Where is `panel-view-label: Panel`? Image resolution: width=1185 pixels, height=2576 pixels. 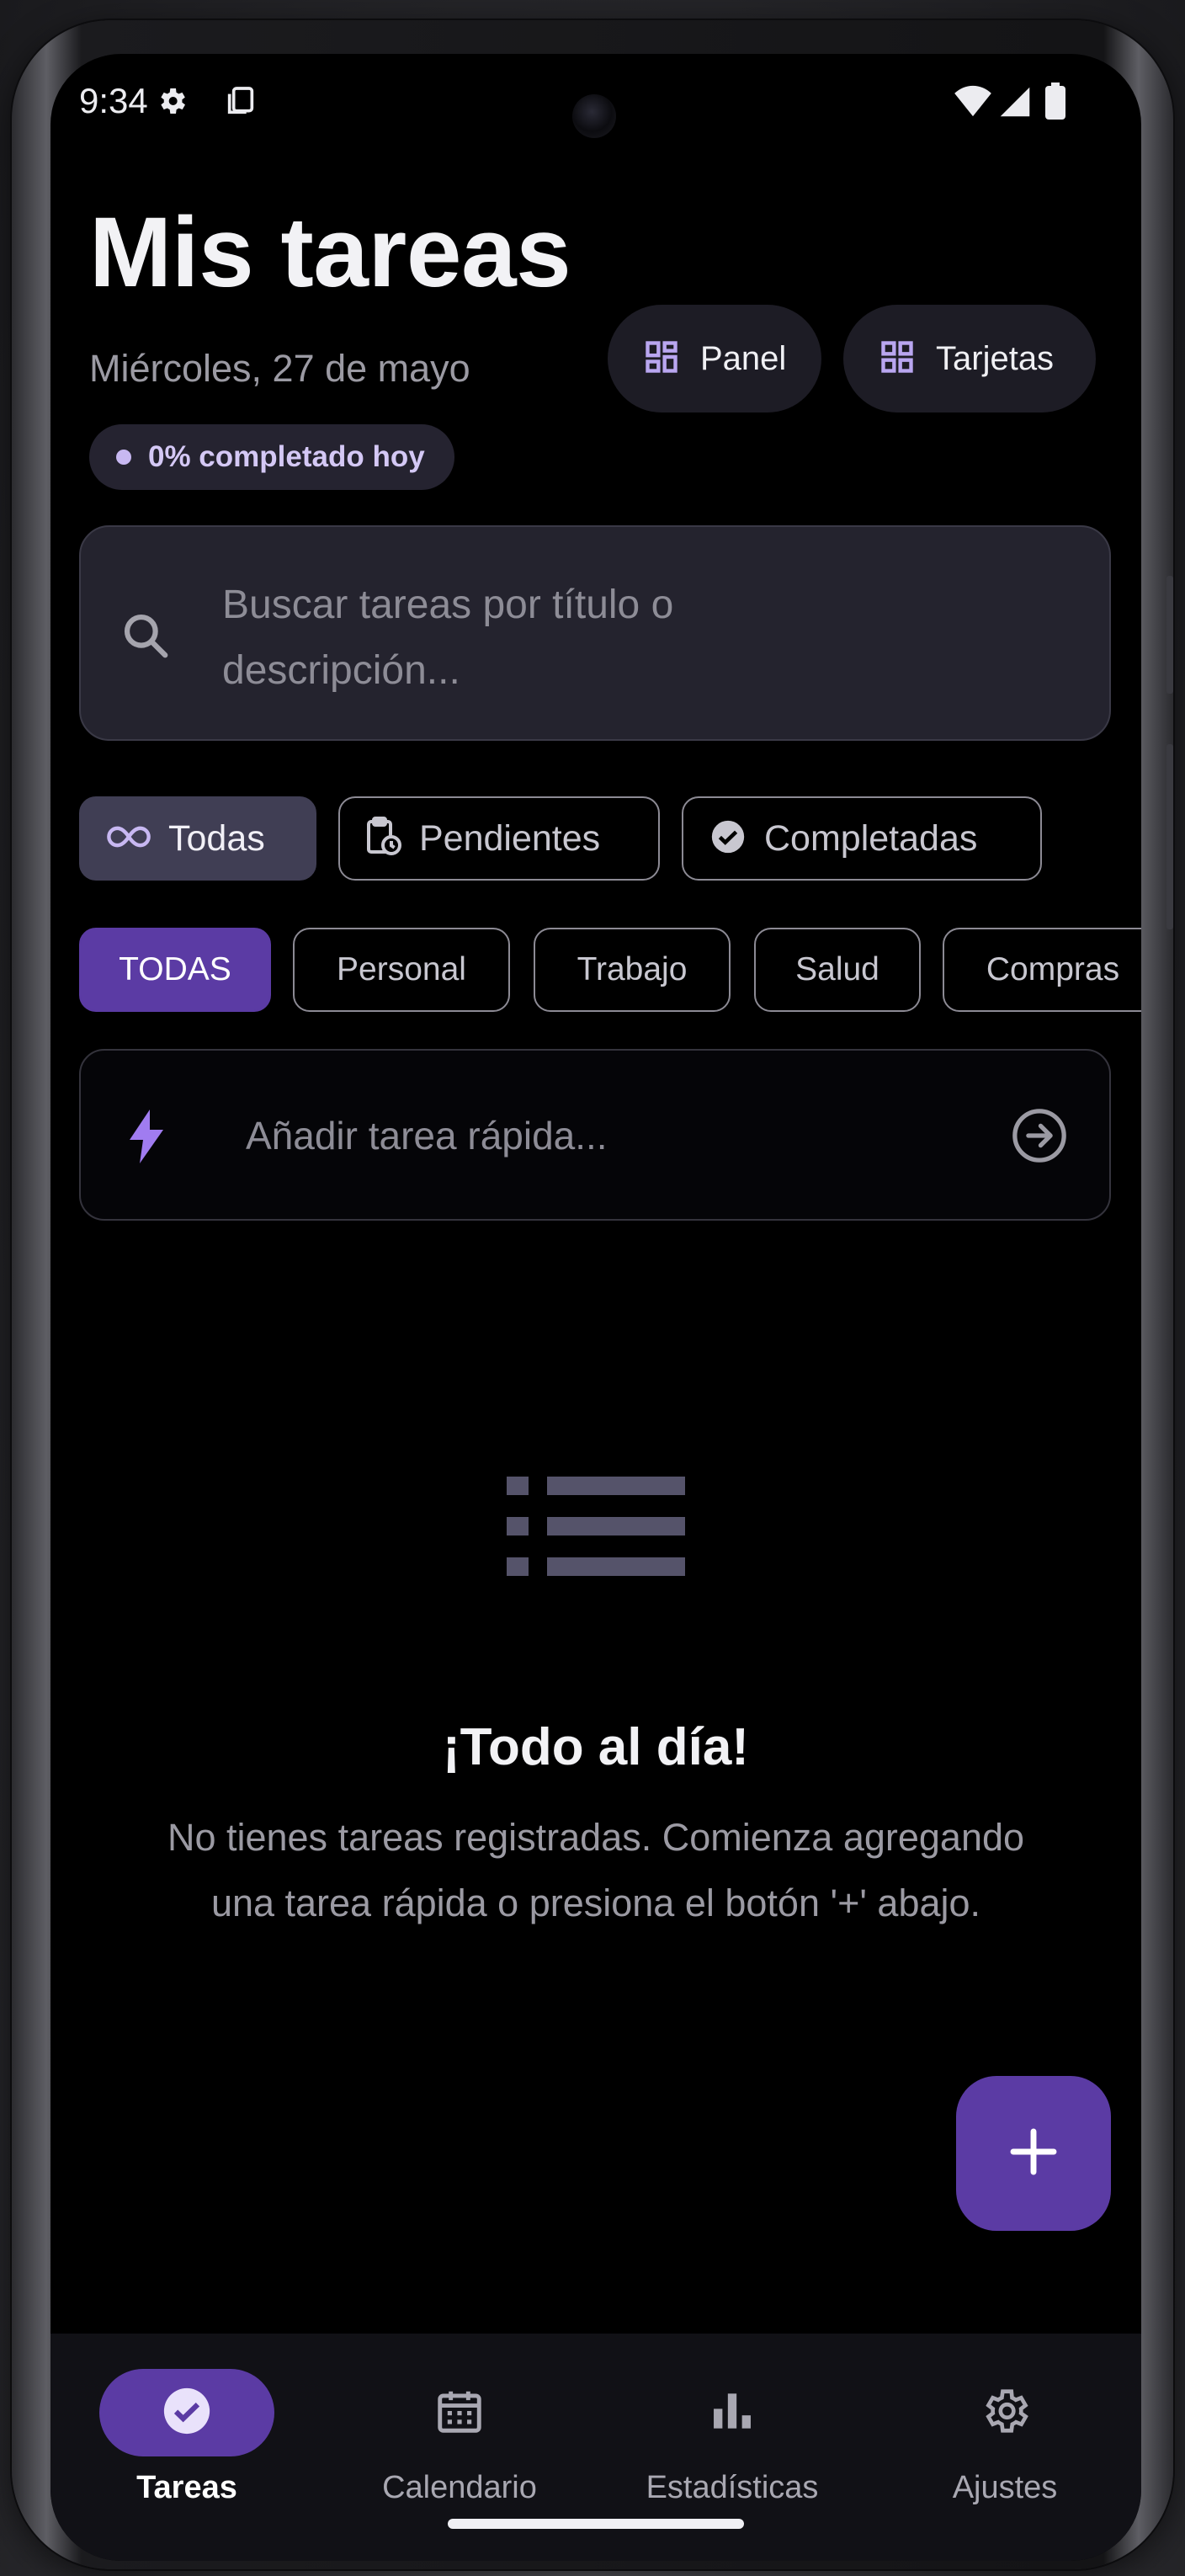 panel-view-label: Panel is located at coordinates (743, 358).